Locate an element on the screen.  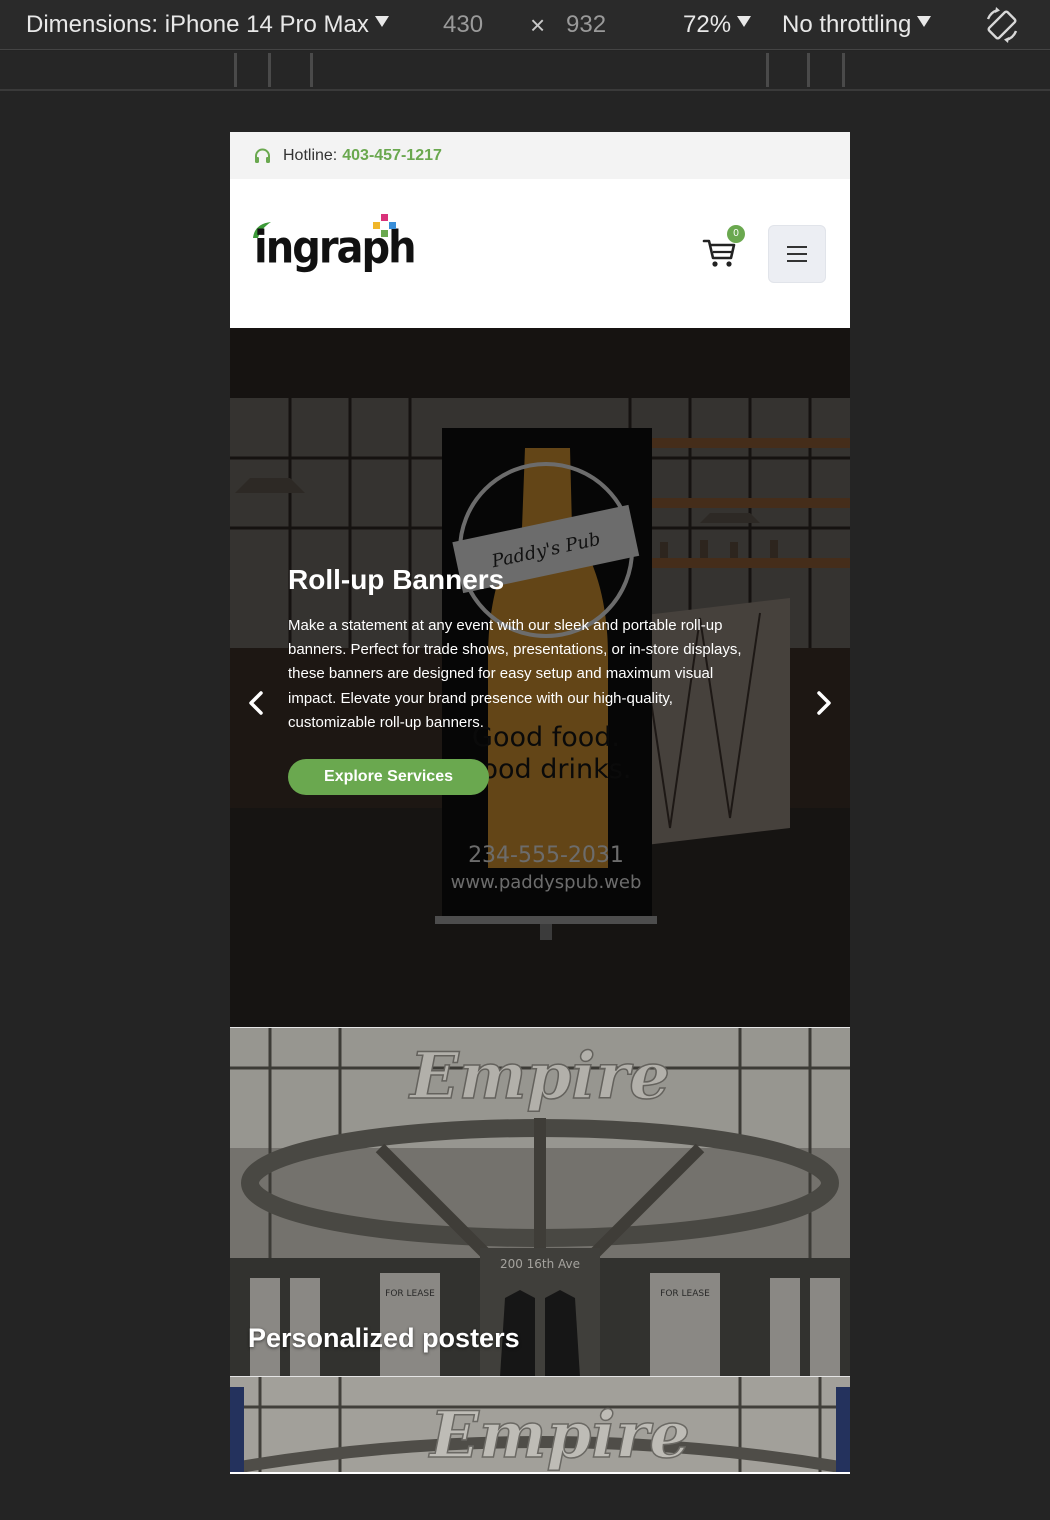
slider-next-button is located at coordinates (823, 703).